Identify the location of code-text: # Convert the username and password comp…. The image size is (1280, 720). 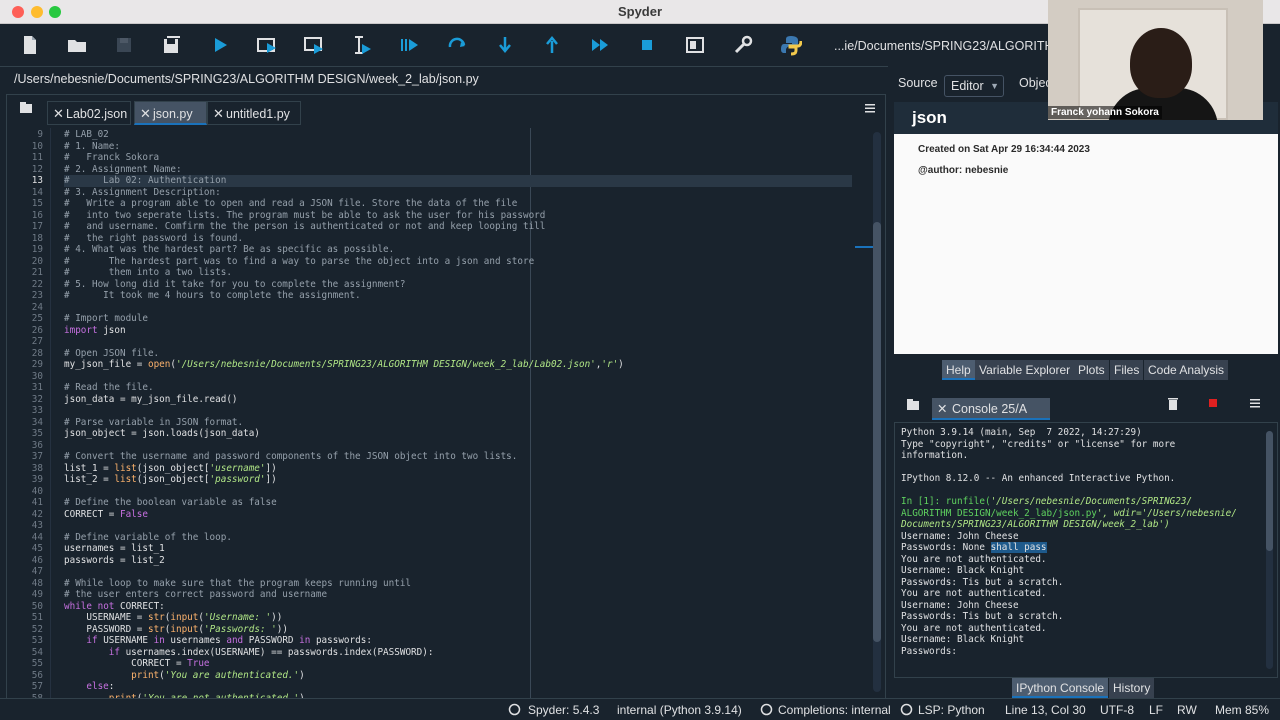
(291, 456).